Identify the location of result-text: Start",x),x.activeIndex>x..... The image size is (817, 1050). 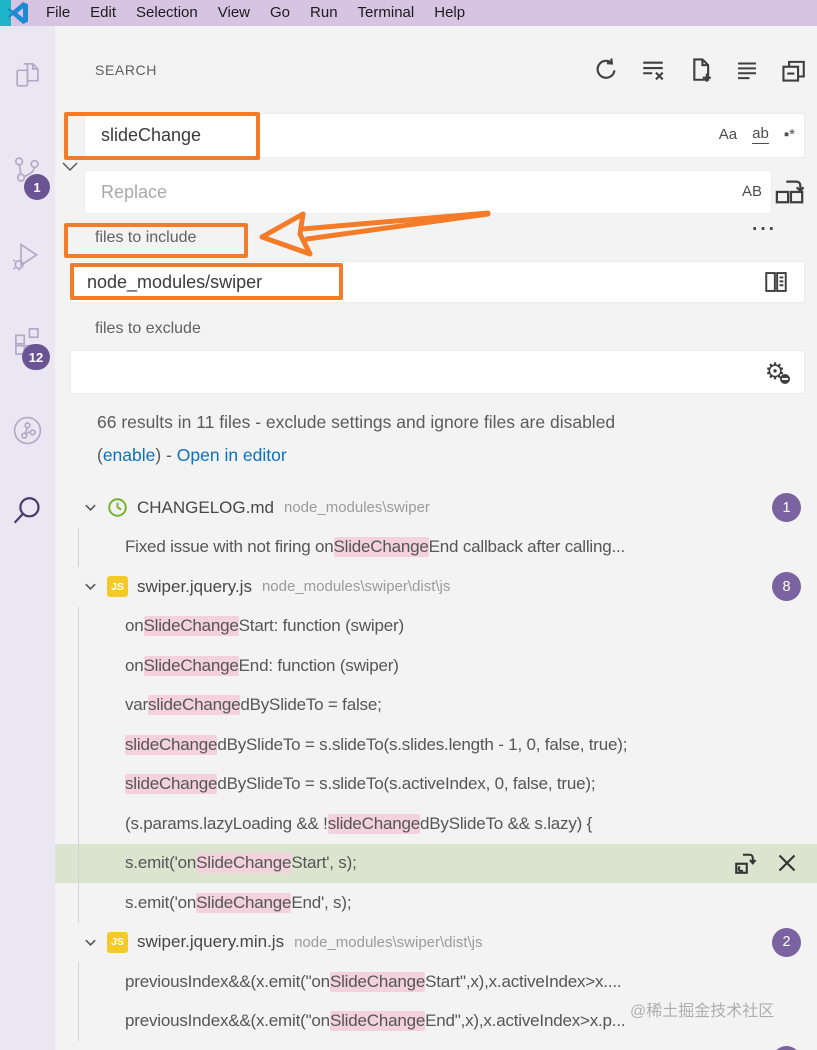
(523, 981).